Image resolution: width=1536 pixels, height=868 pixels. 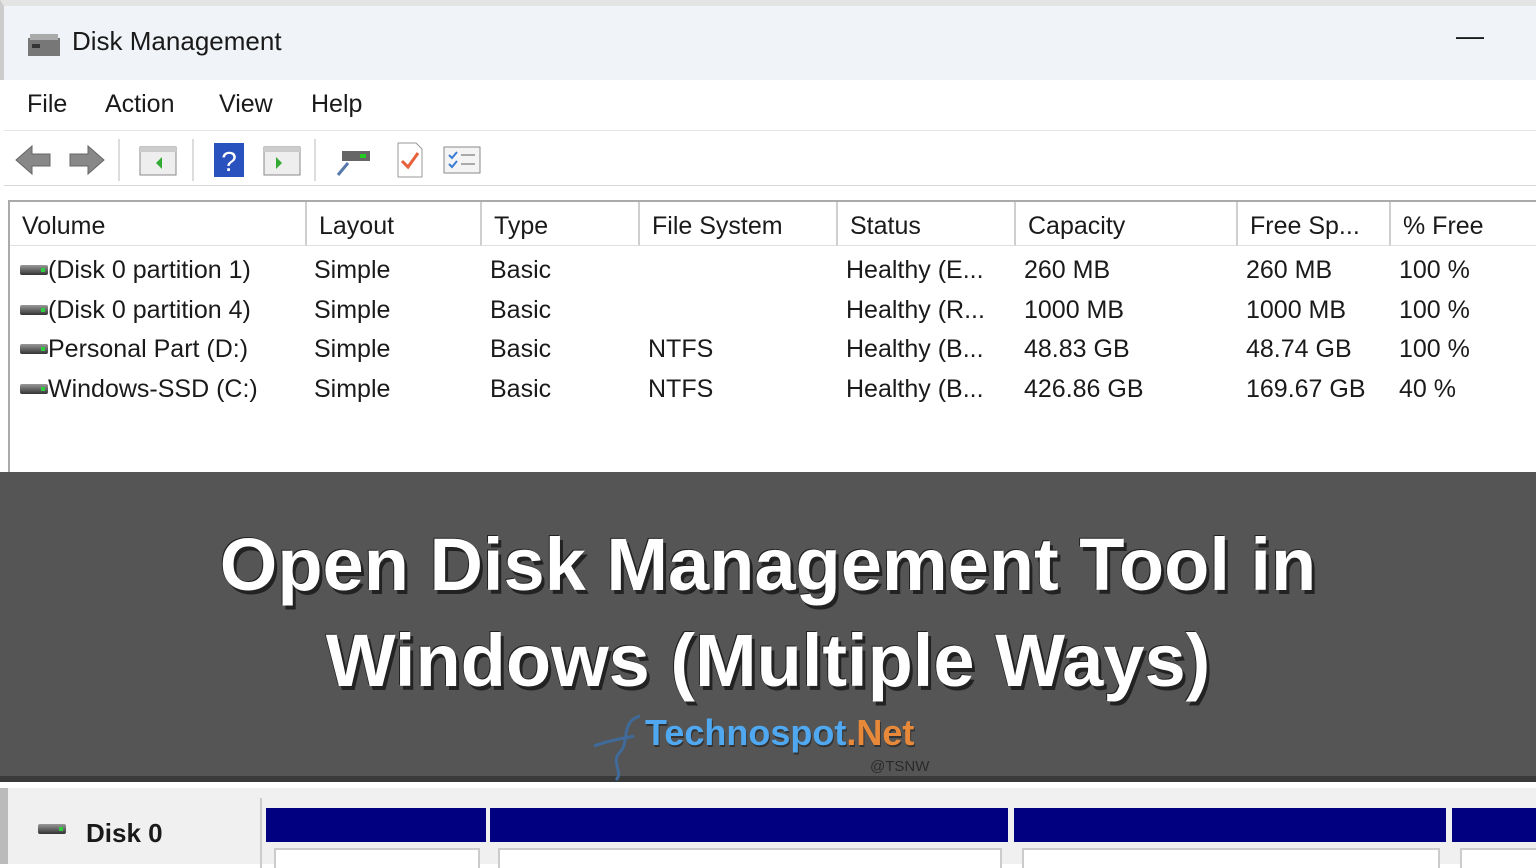 What do you see at coordinates (52, 829) in the screenshot?
I see `disk-drive-icon` at bounding box center [52, 829].